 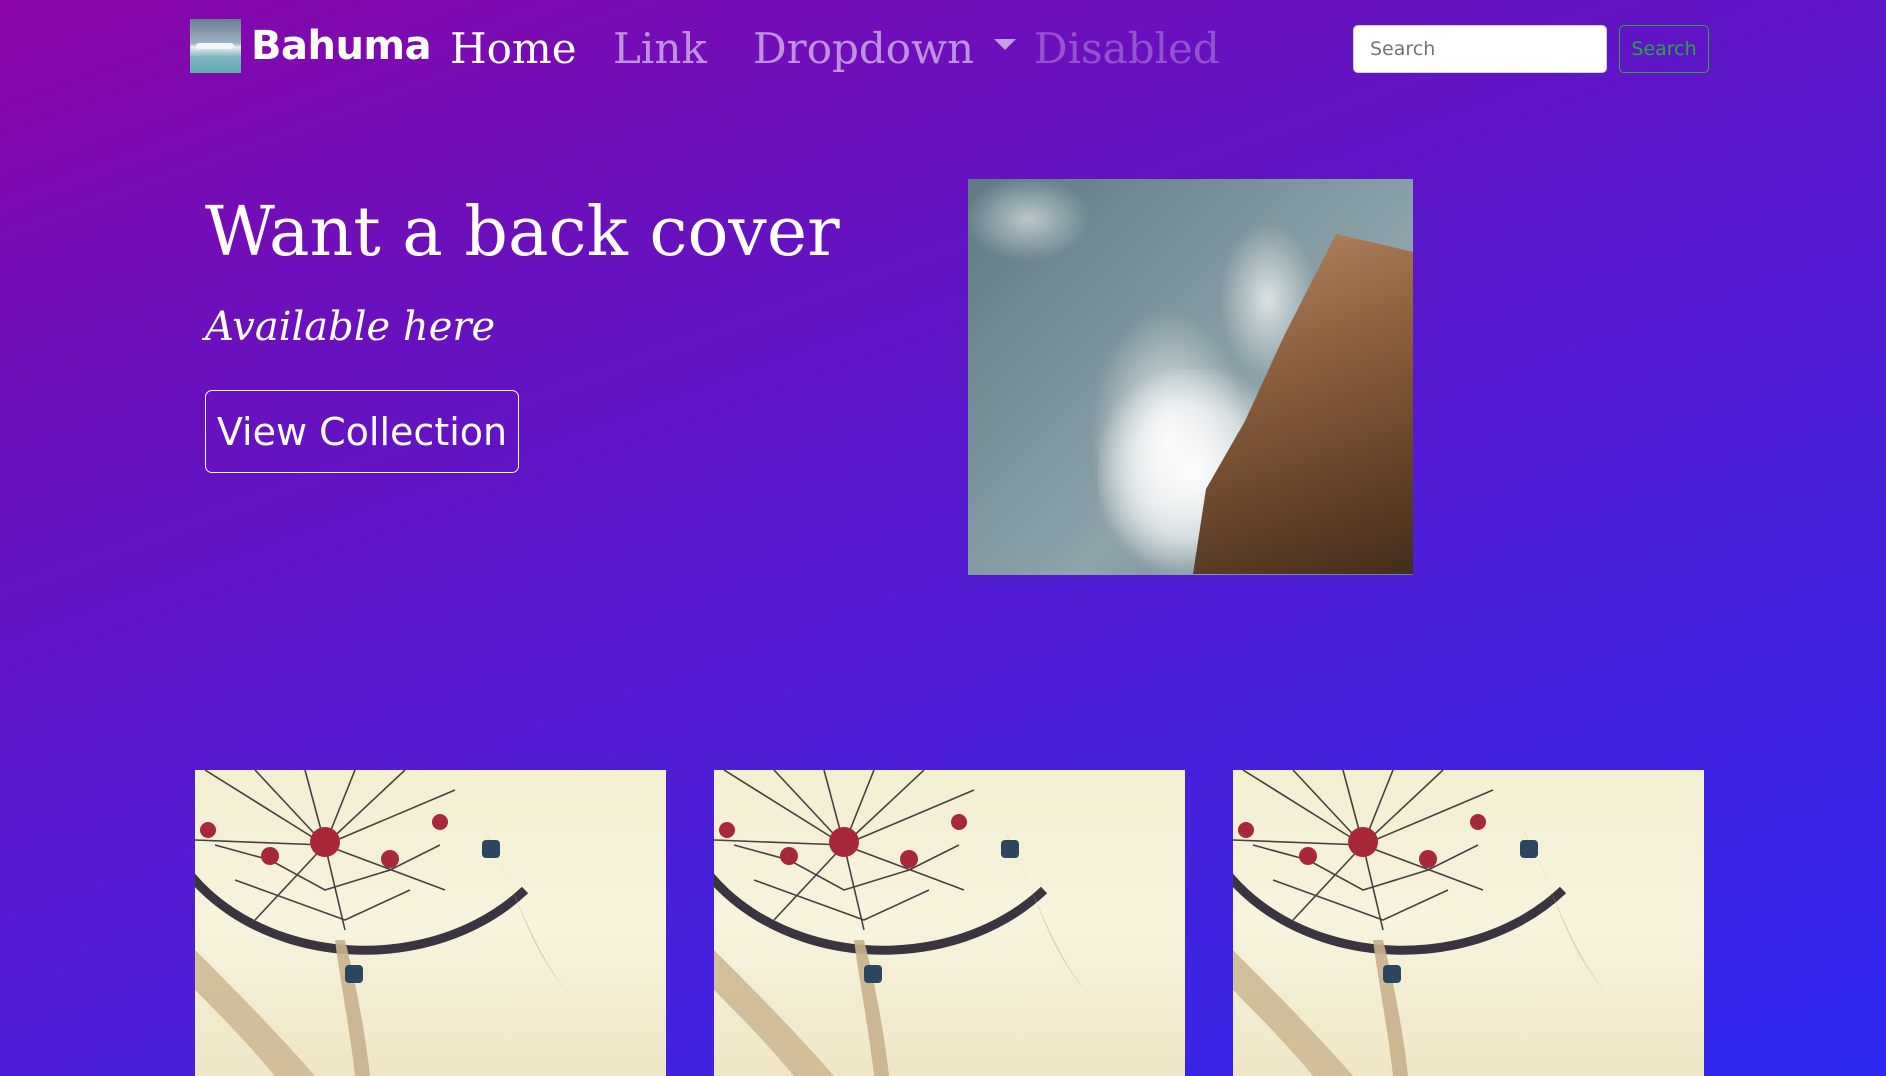 What do you see at coordinates (1664, 49) in the screenshot?
I see `search-button: Search` at bounding box center [1664, 49].